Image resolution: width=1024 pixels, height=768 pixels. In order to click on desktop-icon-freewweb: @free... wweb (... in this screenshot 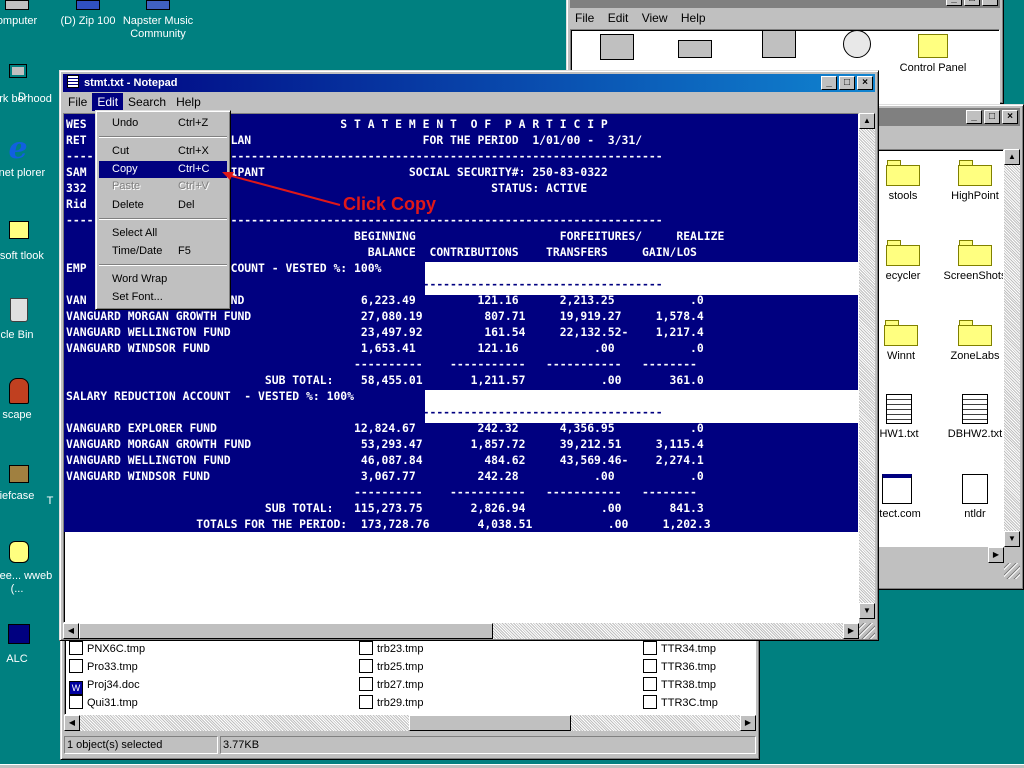, I will do `click(27, 567)`.